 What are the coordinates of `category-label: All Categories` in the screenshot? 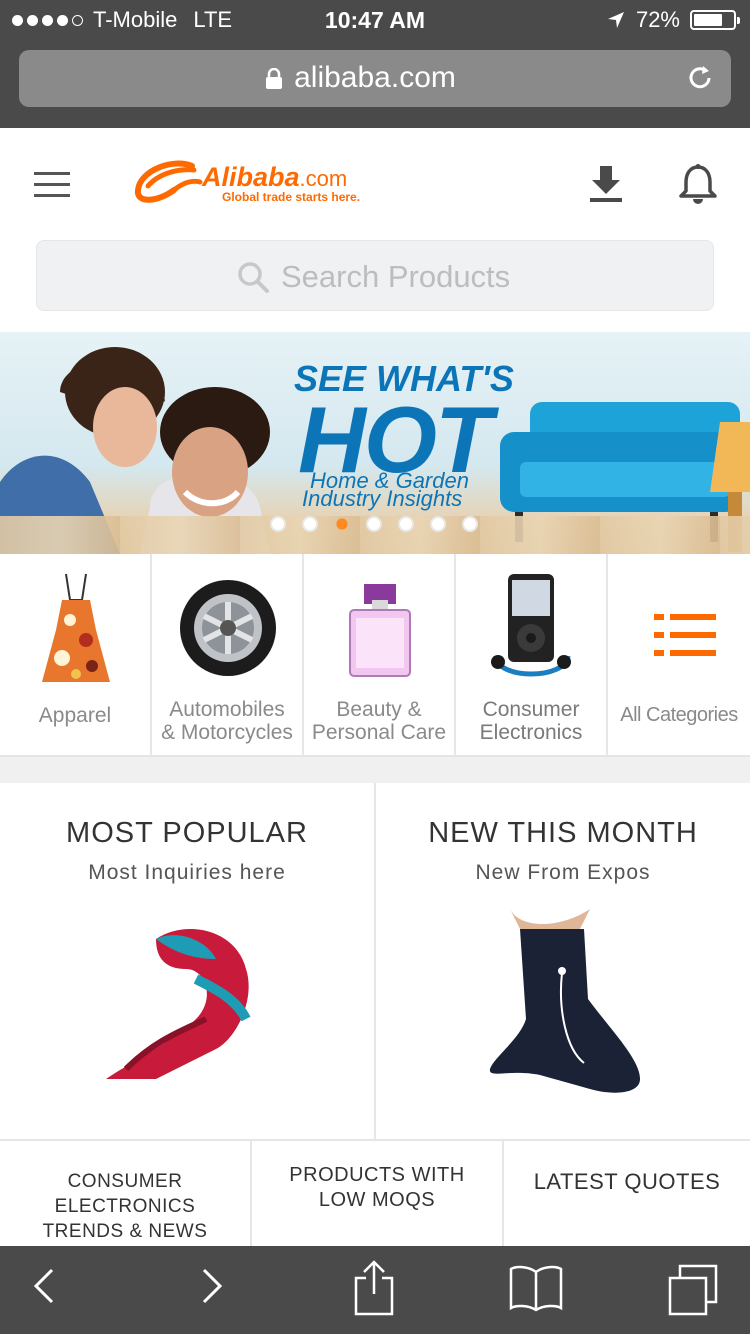 It's located at (679, 715).